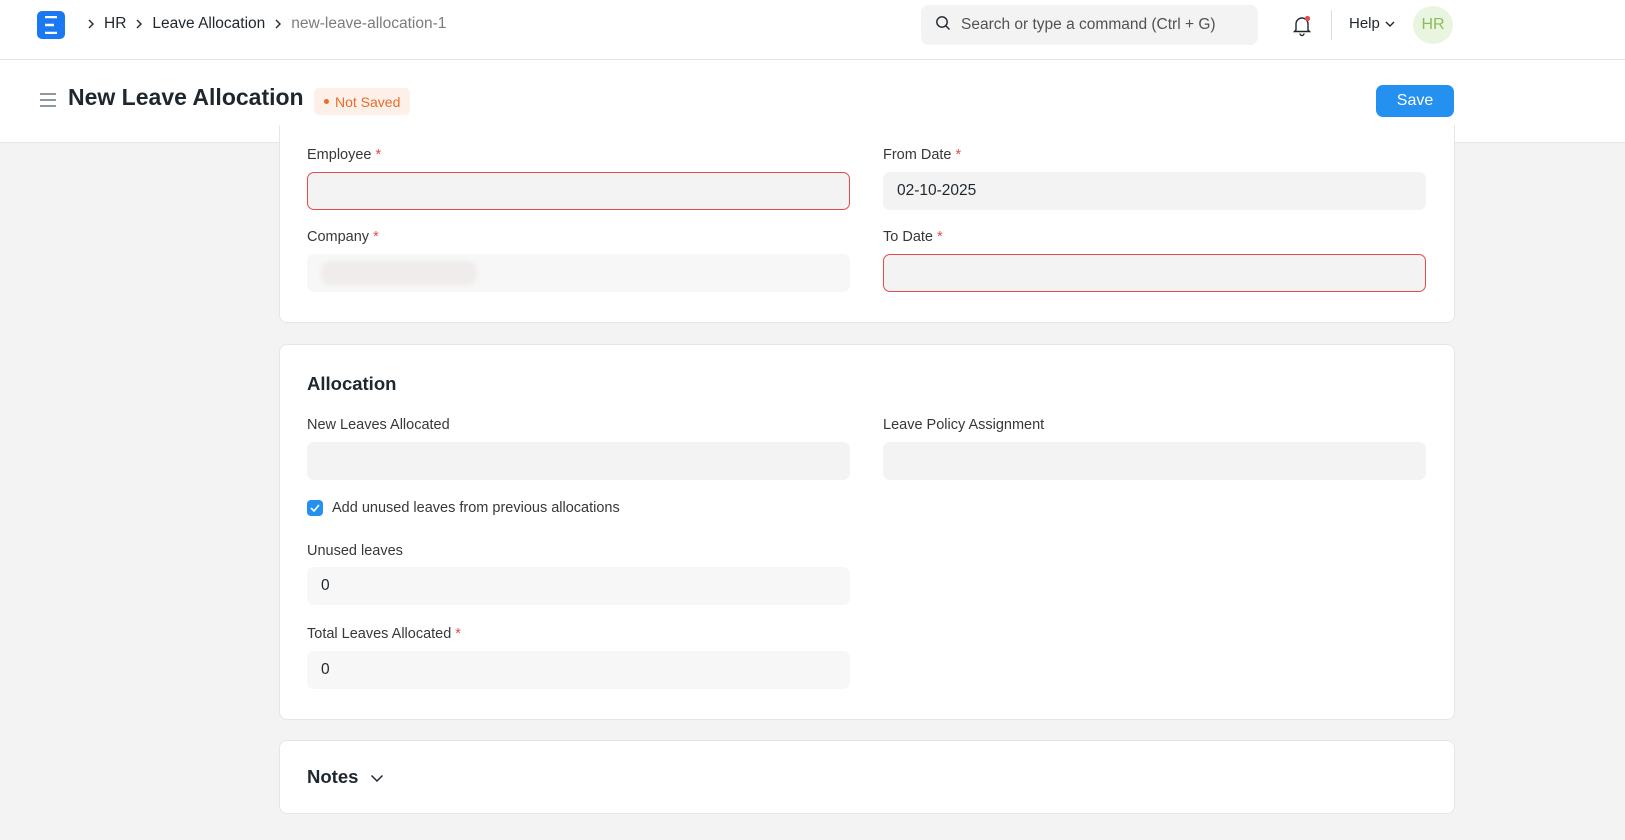 This screenshot has height=840, width=1625. I want to click on carry-forward-checkbox, so click(315, 508).